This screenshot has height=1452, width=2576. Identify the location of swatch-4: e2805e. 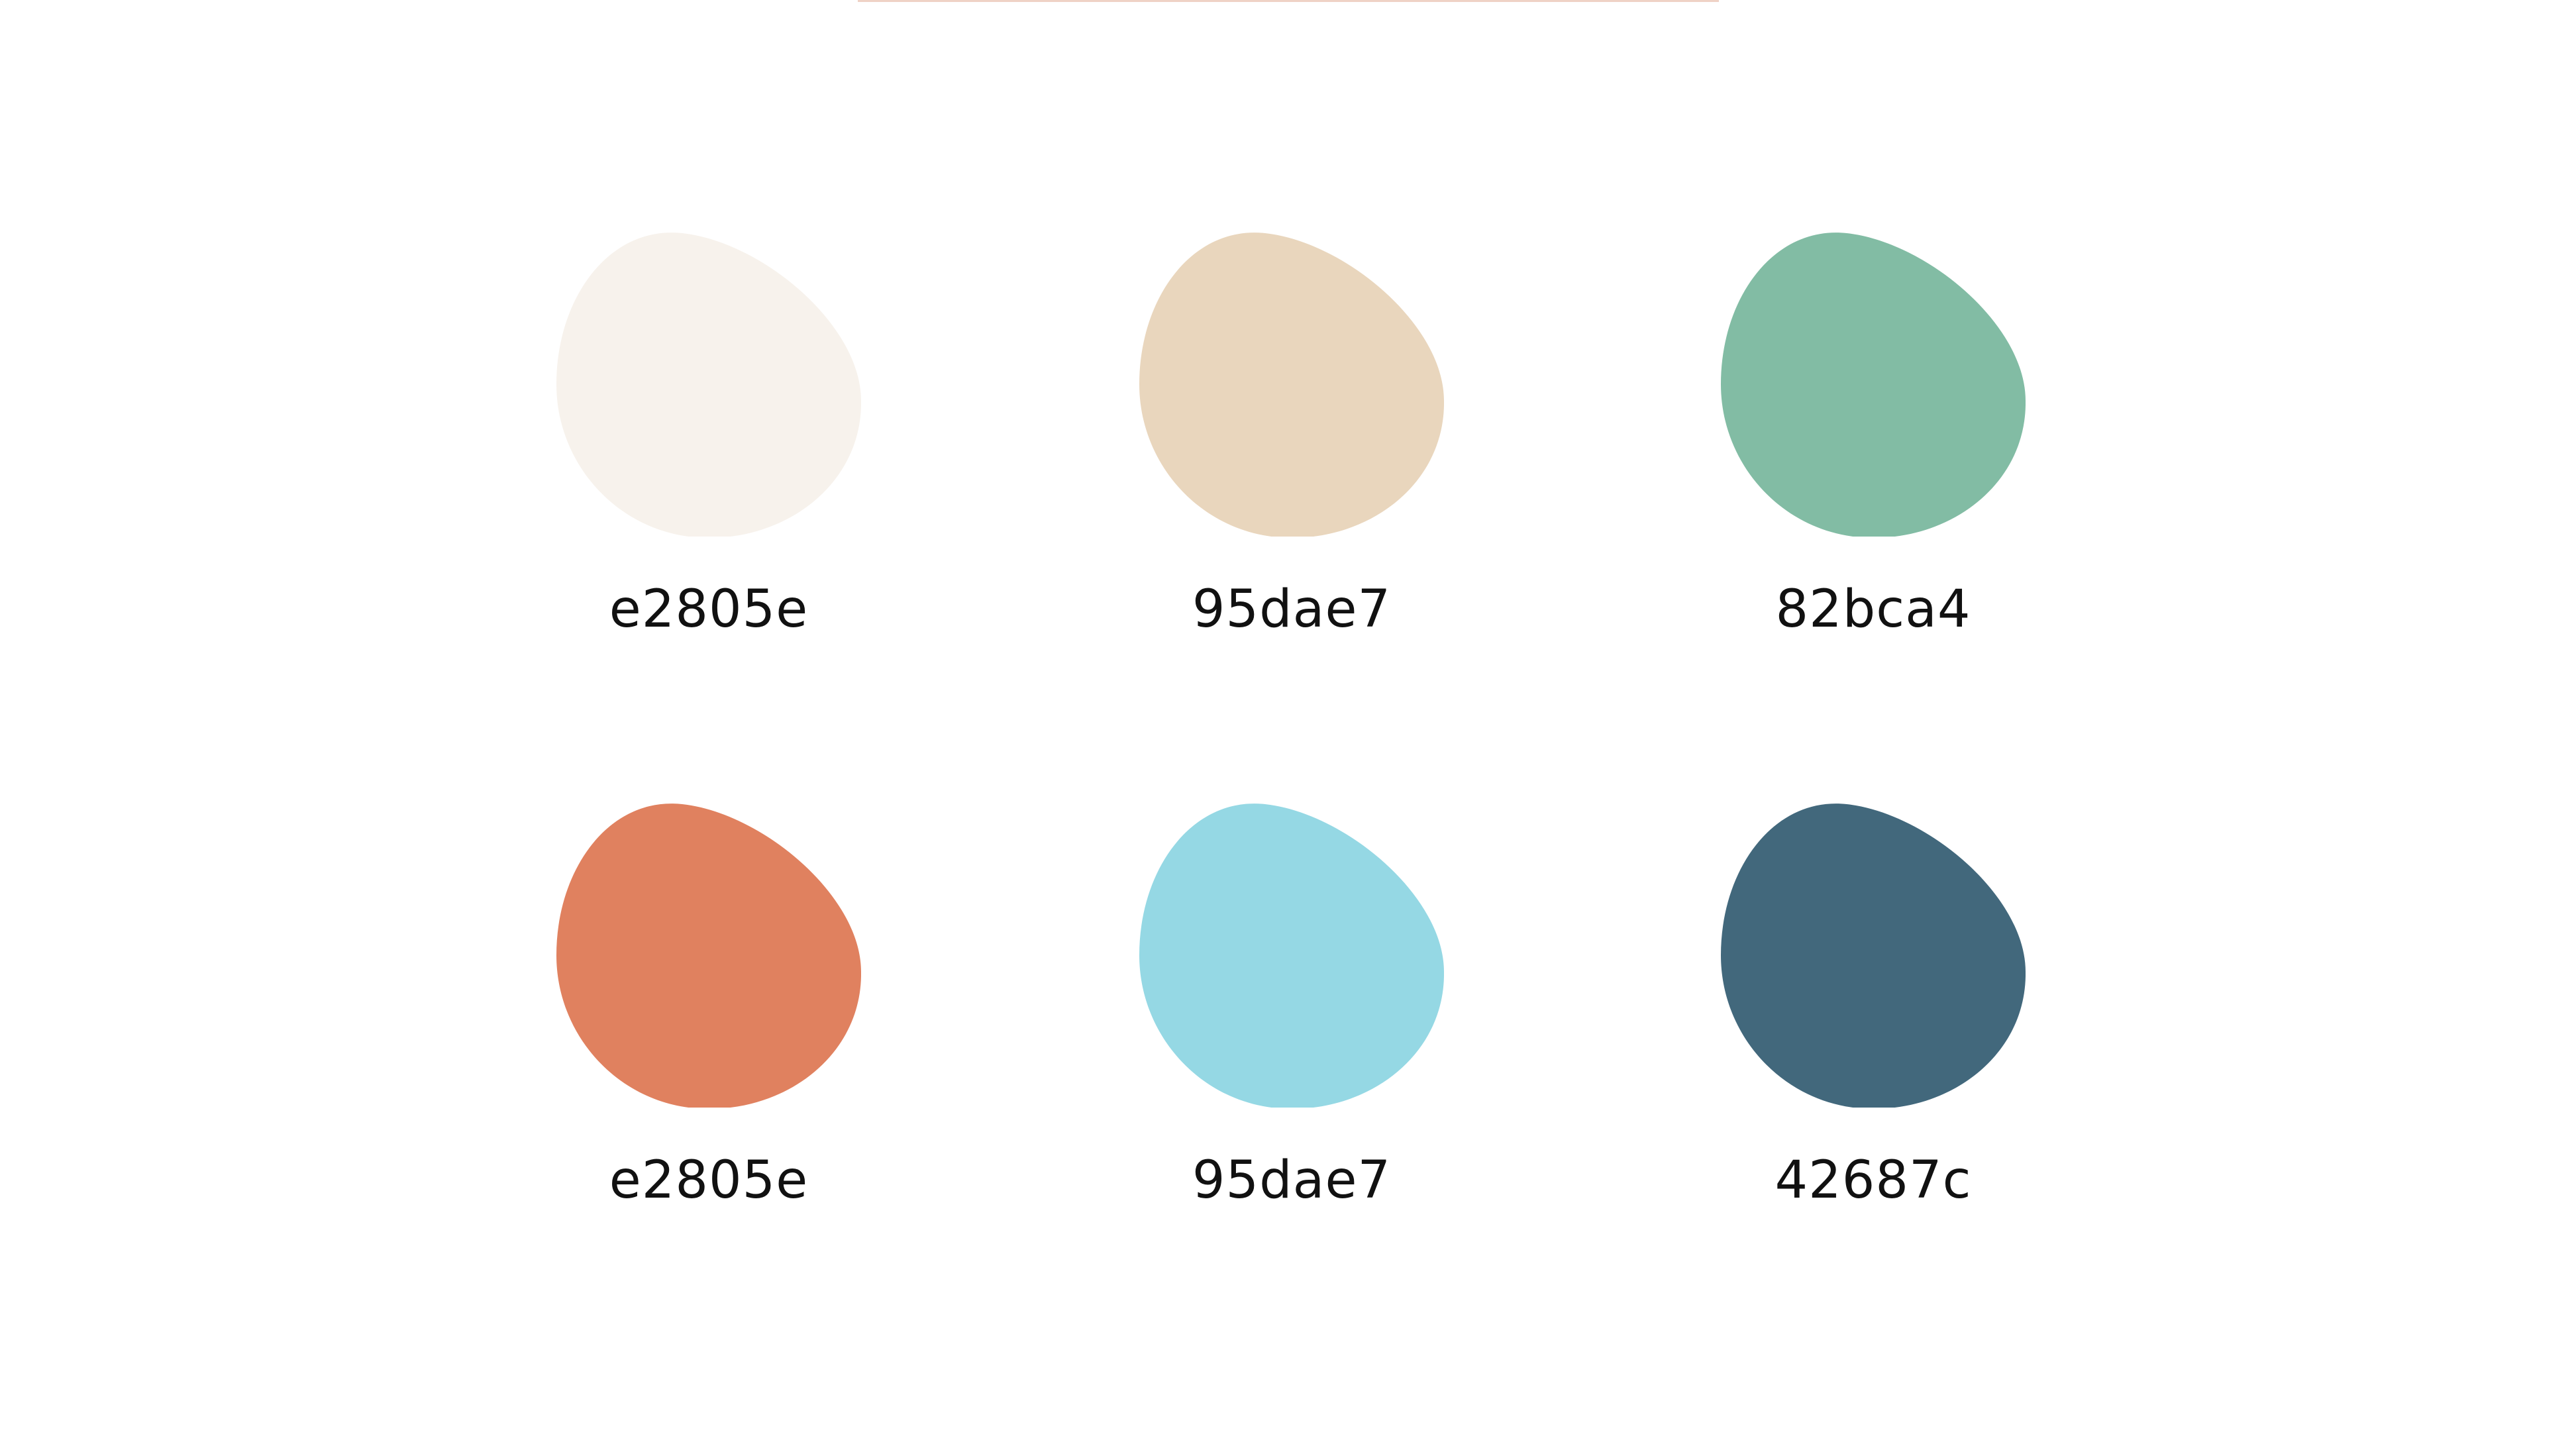
(708, 1006).